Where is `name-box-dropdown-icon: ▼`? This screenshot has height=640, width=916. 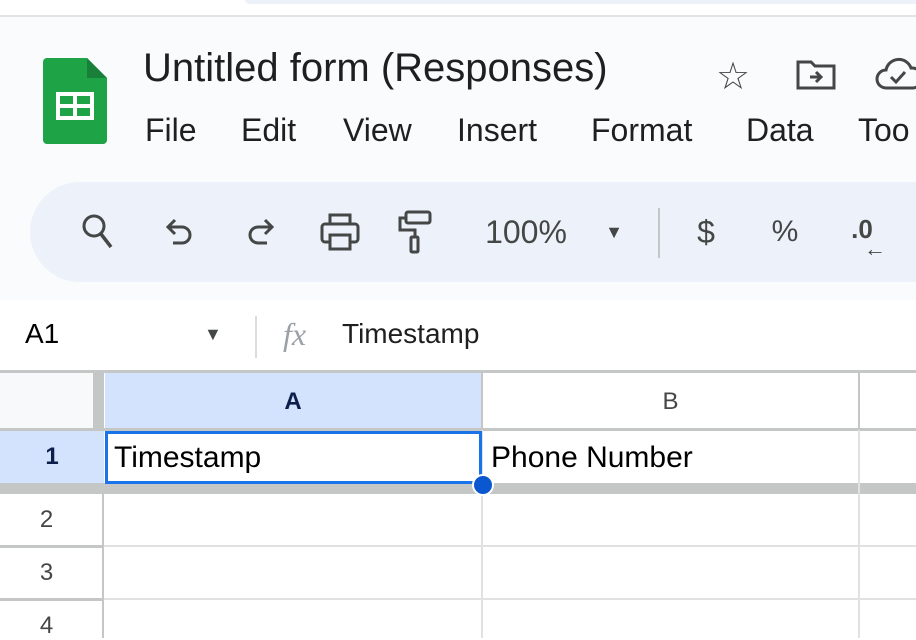
name-box-dropdown-icon: ▼ is located at coordinates (213, 334).